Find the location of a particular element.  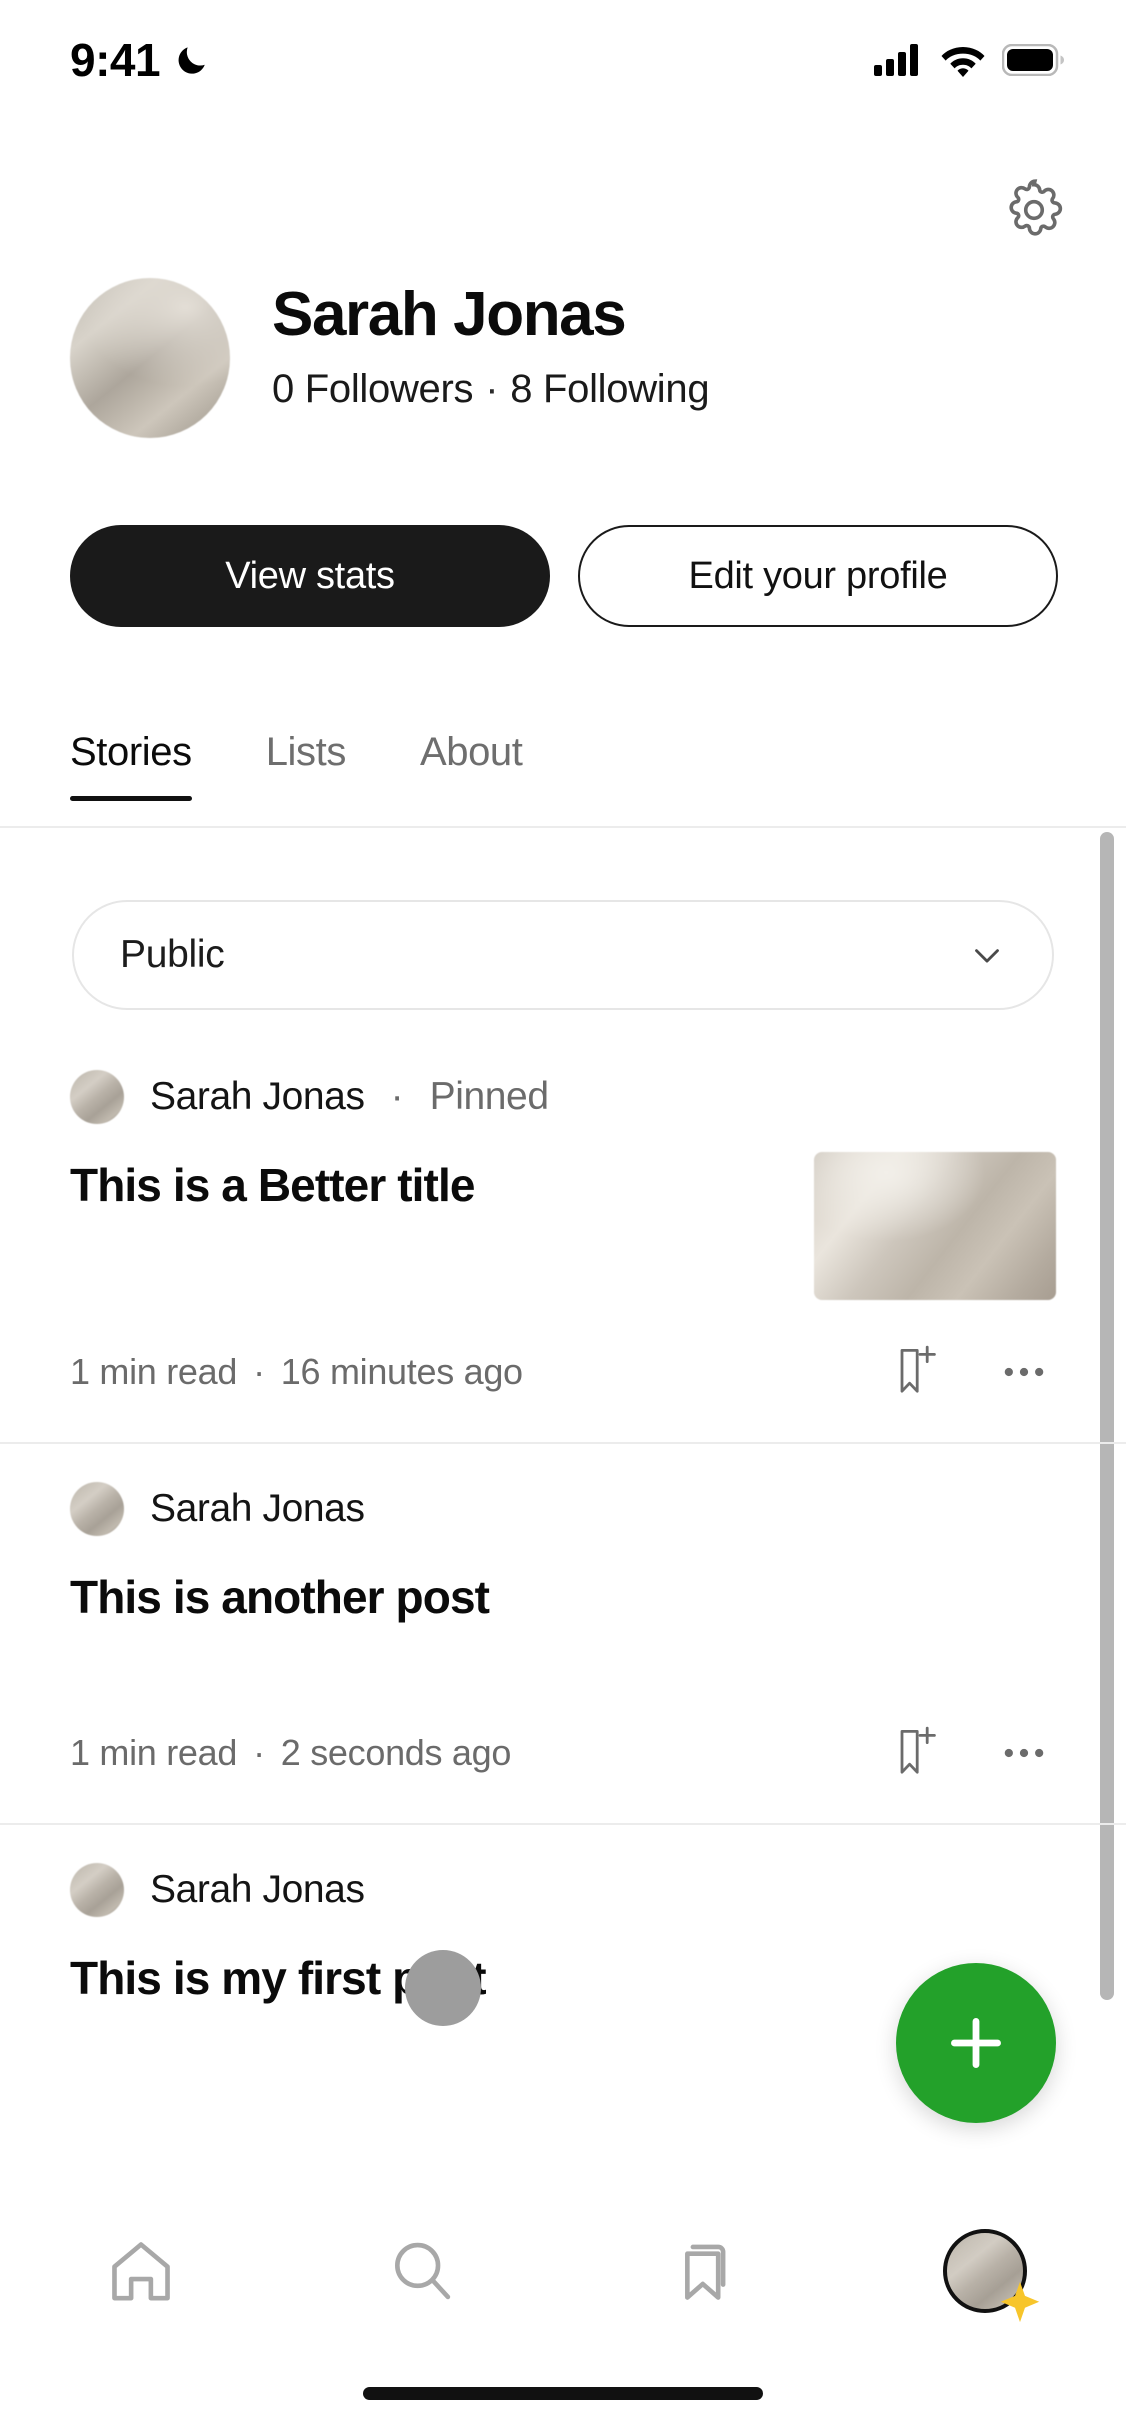

home-indicator is located at coordinates (563, 2393).